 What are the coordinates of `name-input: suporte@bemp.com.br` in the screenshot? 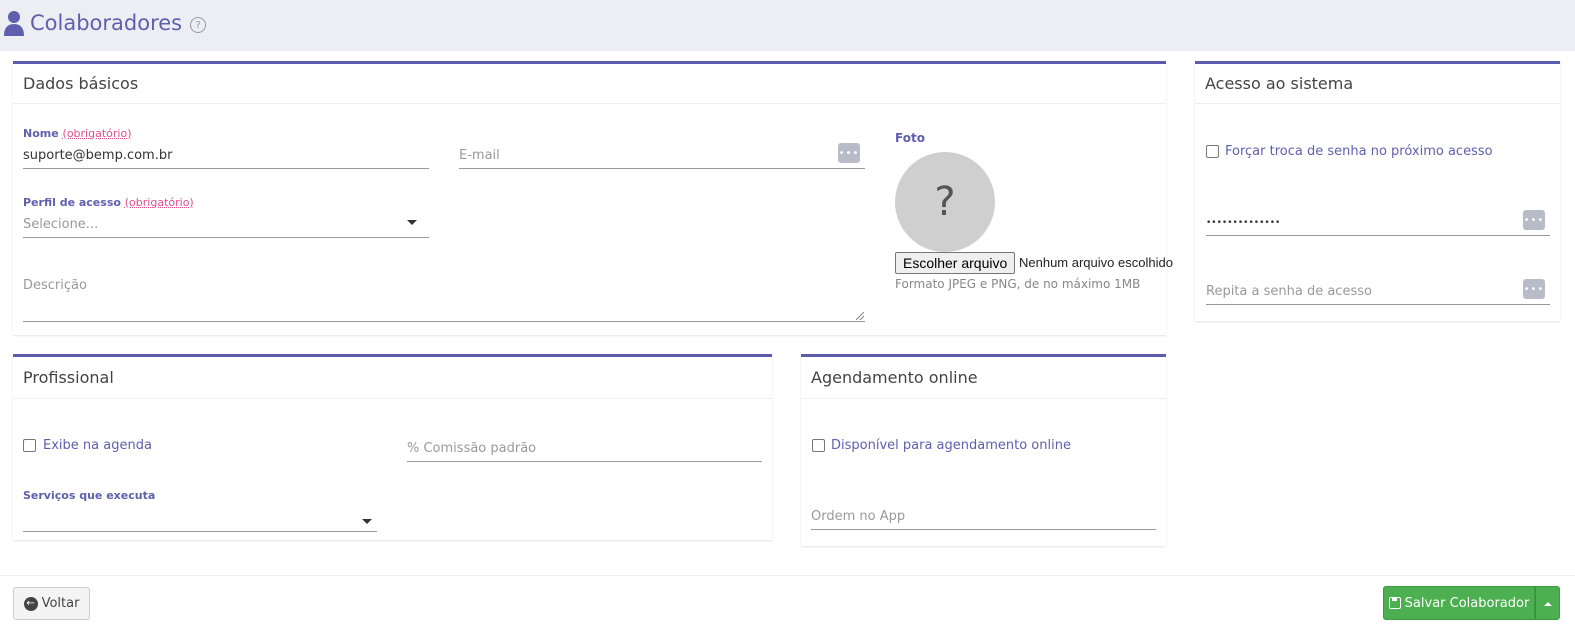 It's located at (226, 156).